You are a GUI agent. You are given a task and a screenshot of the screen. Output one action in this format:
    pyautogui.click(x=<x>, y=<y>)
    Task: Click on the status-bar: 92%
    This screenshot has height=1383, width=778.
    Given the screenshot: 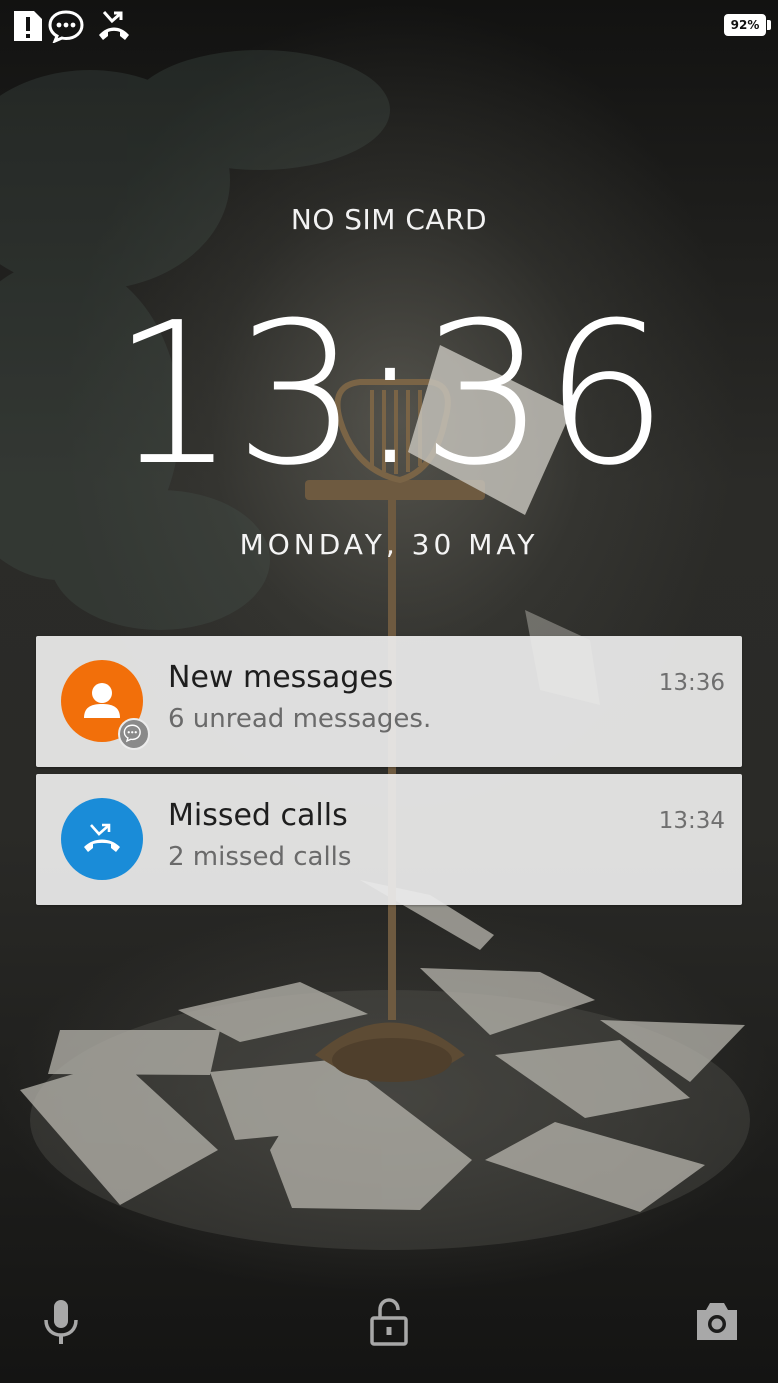 What is the action you would take?
    pyautogui.click(x=389, y=26)
    